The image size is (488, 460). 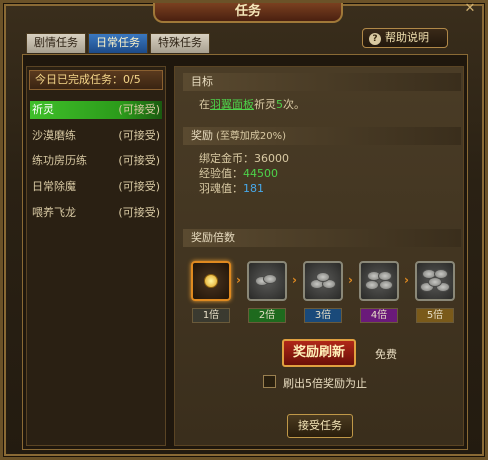 What do you see at coordinates (279, 104) in the screenshot?
I see `goal-count: 5` at bounding box center [279, 104].